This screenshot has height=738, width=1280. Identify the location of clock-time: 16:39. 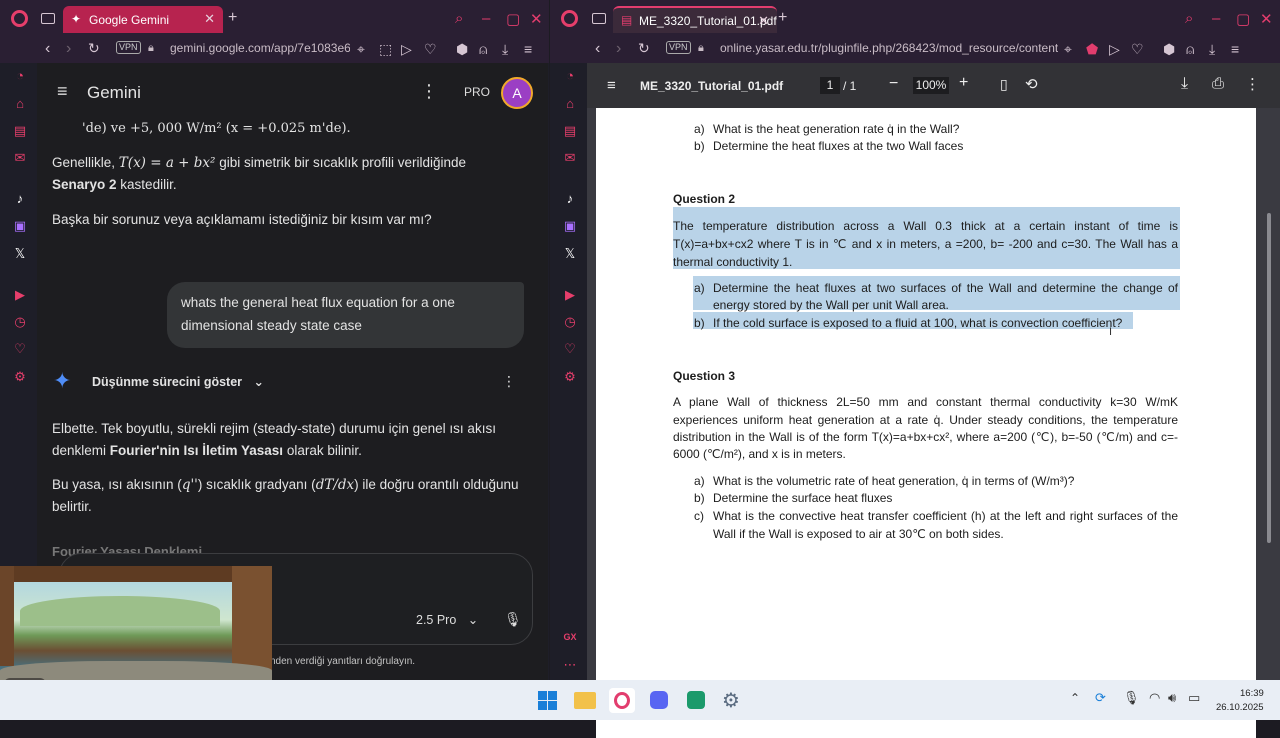
(1252, 693).